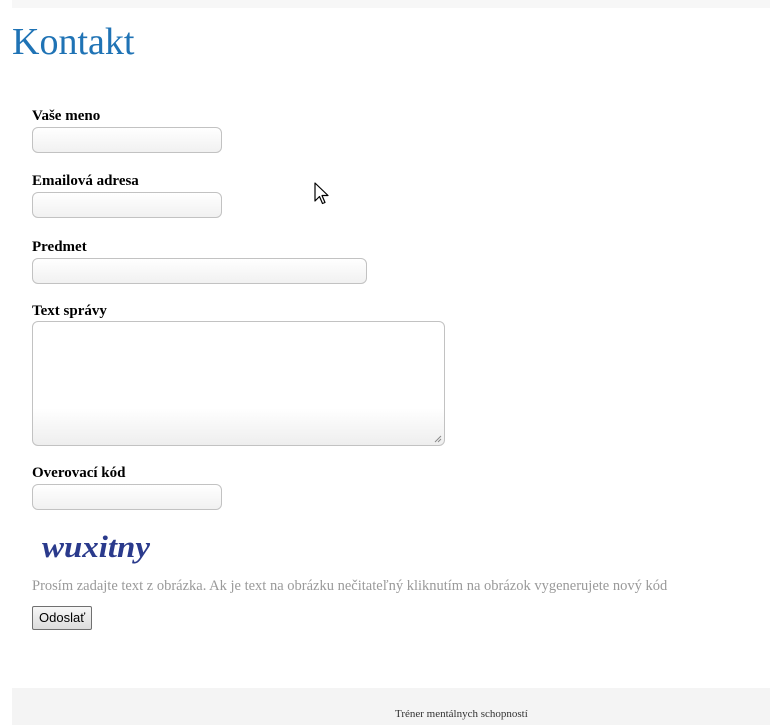 Image resolution: width=770 pixels, height=725 pixels. I want to click on subject-label: Predmet, so click(59, 247).